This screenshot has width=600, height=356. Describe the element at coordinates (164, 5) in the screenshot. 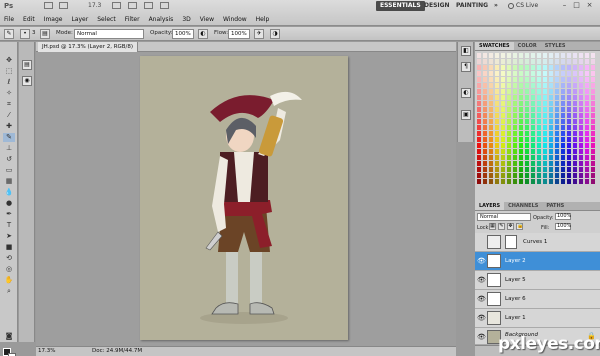

I see `screen-mode-icon` at that location.